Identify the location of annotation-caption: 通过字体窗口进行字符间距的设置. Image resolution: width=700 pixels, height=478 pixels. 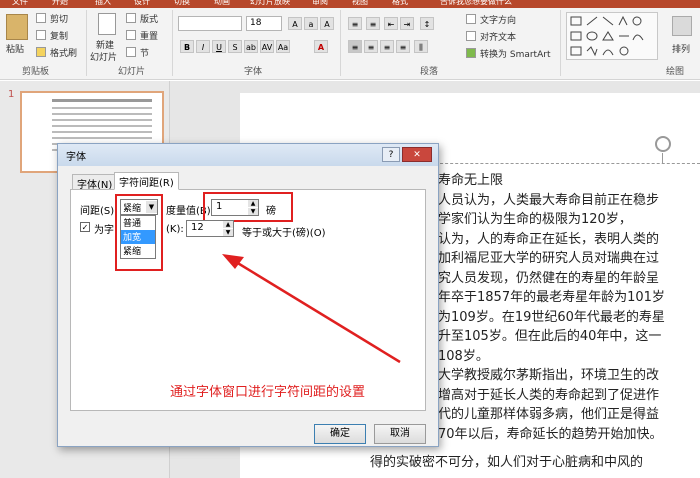
(268, 392).